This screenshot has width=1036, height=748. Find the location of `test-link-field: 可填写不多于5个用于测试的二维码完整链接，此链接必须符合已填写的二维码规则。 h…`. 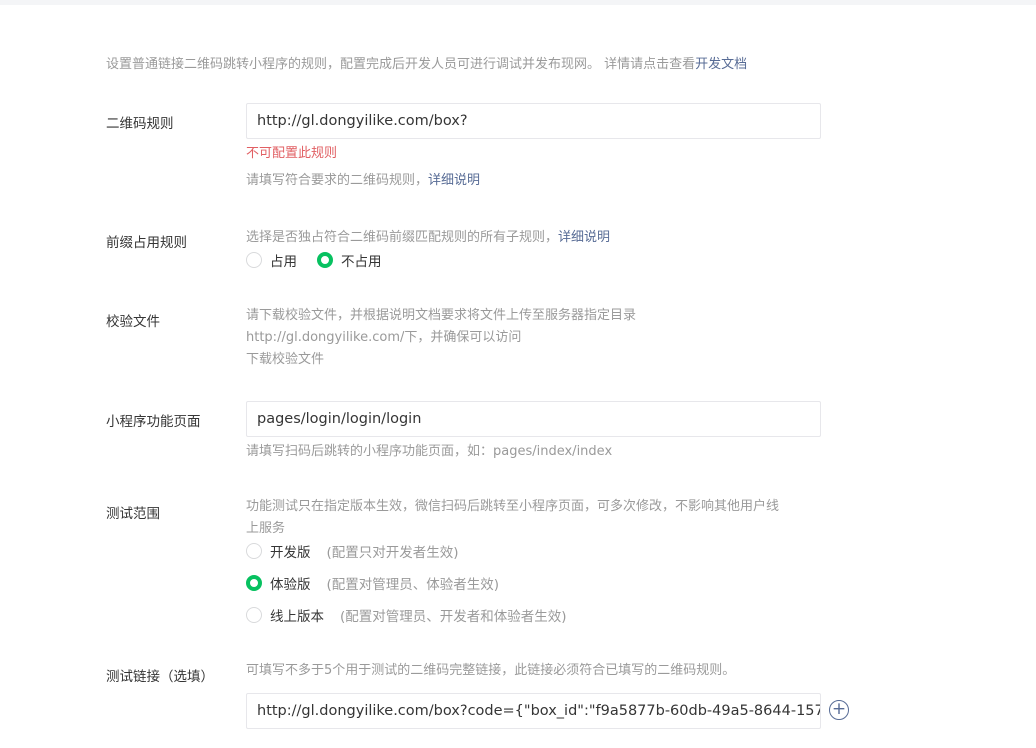

test-link-field: 可填写不多于5个用于测试的二维码完整链接，此链接必须符合已填写的二维码规则。 h… is located at coordinates (533, 694).